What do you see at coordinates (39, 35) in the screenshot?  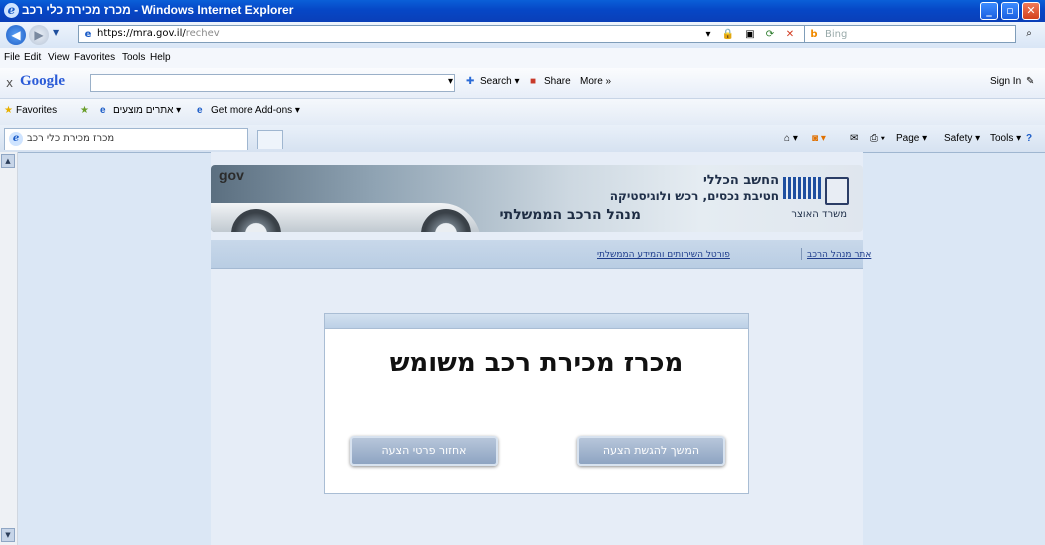 I see `forward-button: ▶` at bounding box center [39, 35].